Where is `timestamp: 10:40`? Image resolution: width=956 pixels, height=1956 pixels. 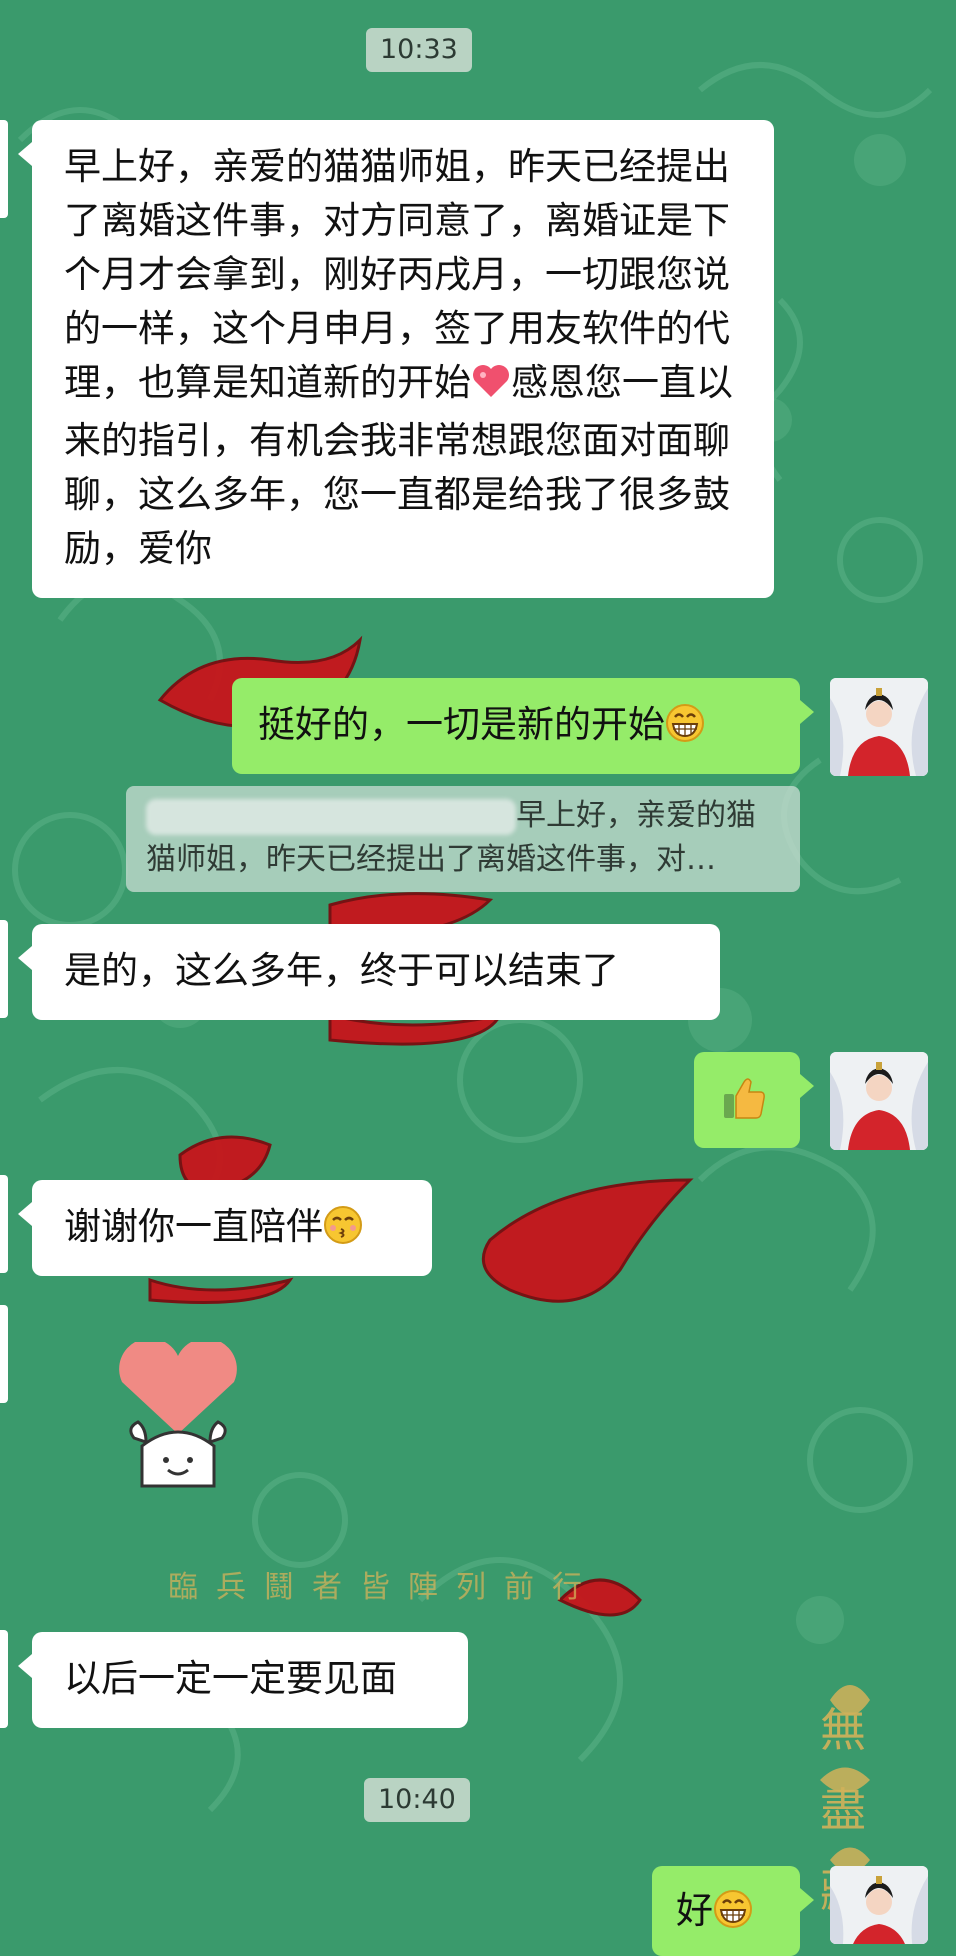
timestamp: 10:40 is located at coordinates (417, 1800).